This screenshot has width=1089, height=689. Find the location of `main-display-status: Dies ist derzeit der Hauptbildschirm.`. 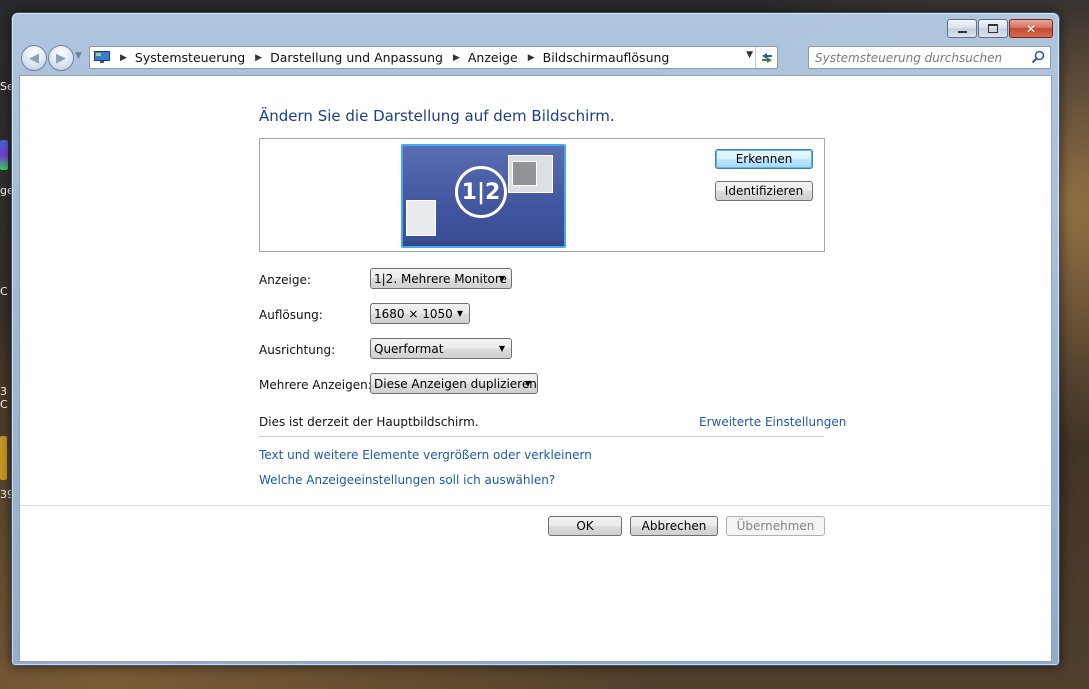

main-display-status: Dies ist derzeit der Hauptbildschirm. is located at coordinates (369, 422).